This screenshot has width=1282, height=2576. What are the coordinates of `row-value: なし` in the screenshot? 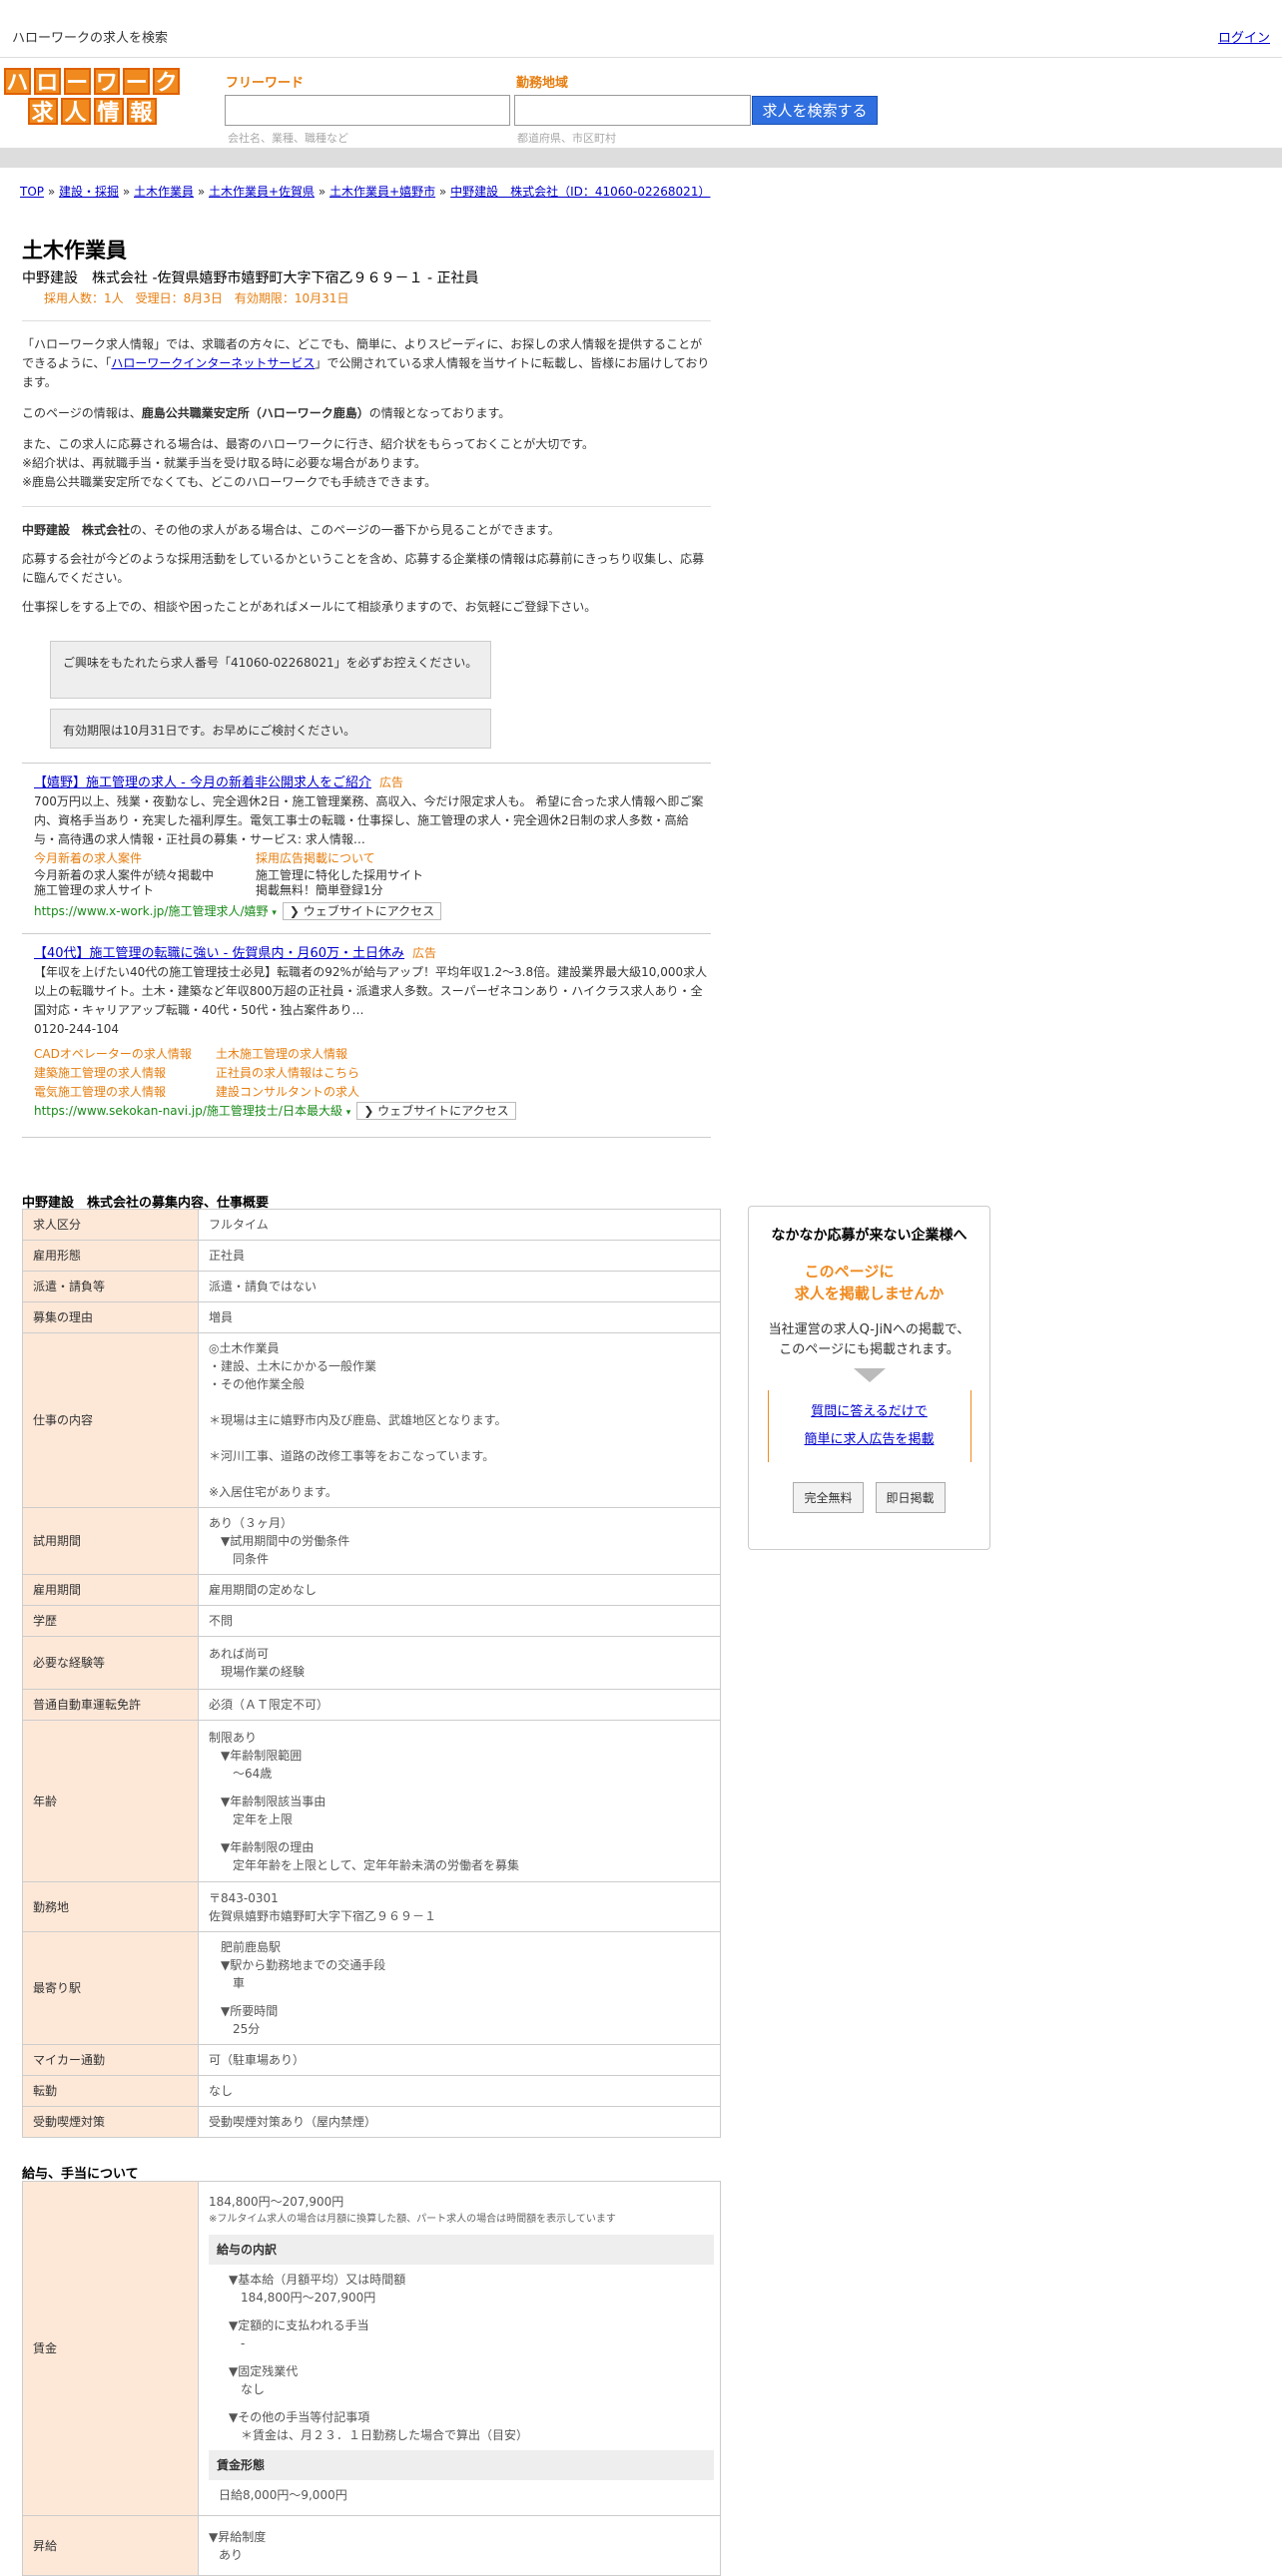 It's located at (460, 2091).